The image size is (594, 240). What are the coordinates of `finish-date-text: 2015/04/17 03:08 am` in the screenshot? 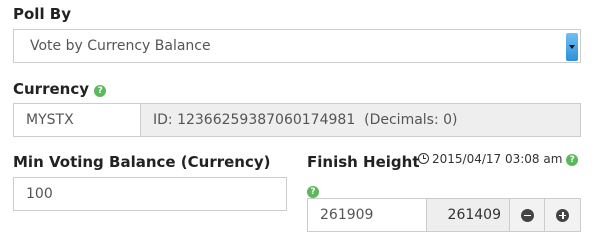 It's located at (497, 159).